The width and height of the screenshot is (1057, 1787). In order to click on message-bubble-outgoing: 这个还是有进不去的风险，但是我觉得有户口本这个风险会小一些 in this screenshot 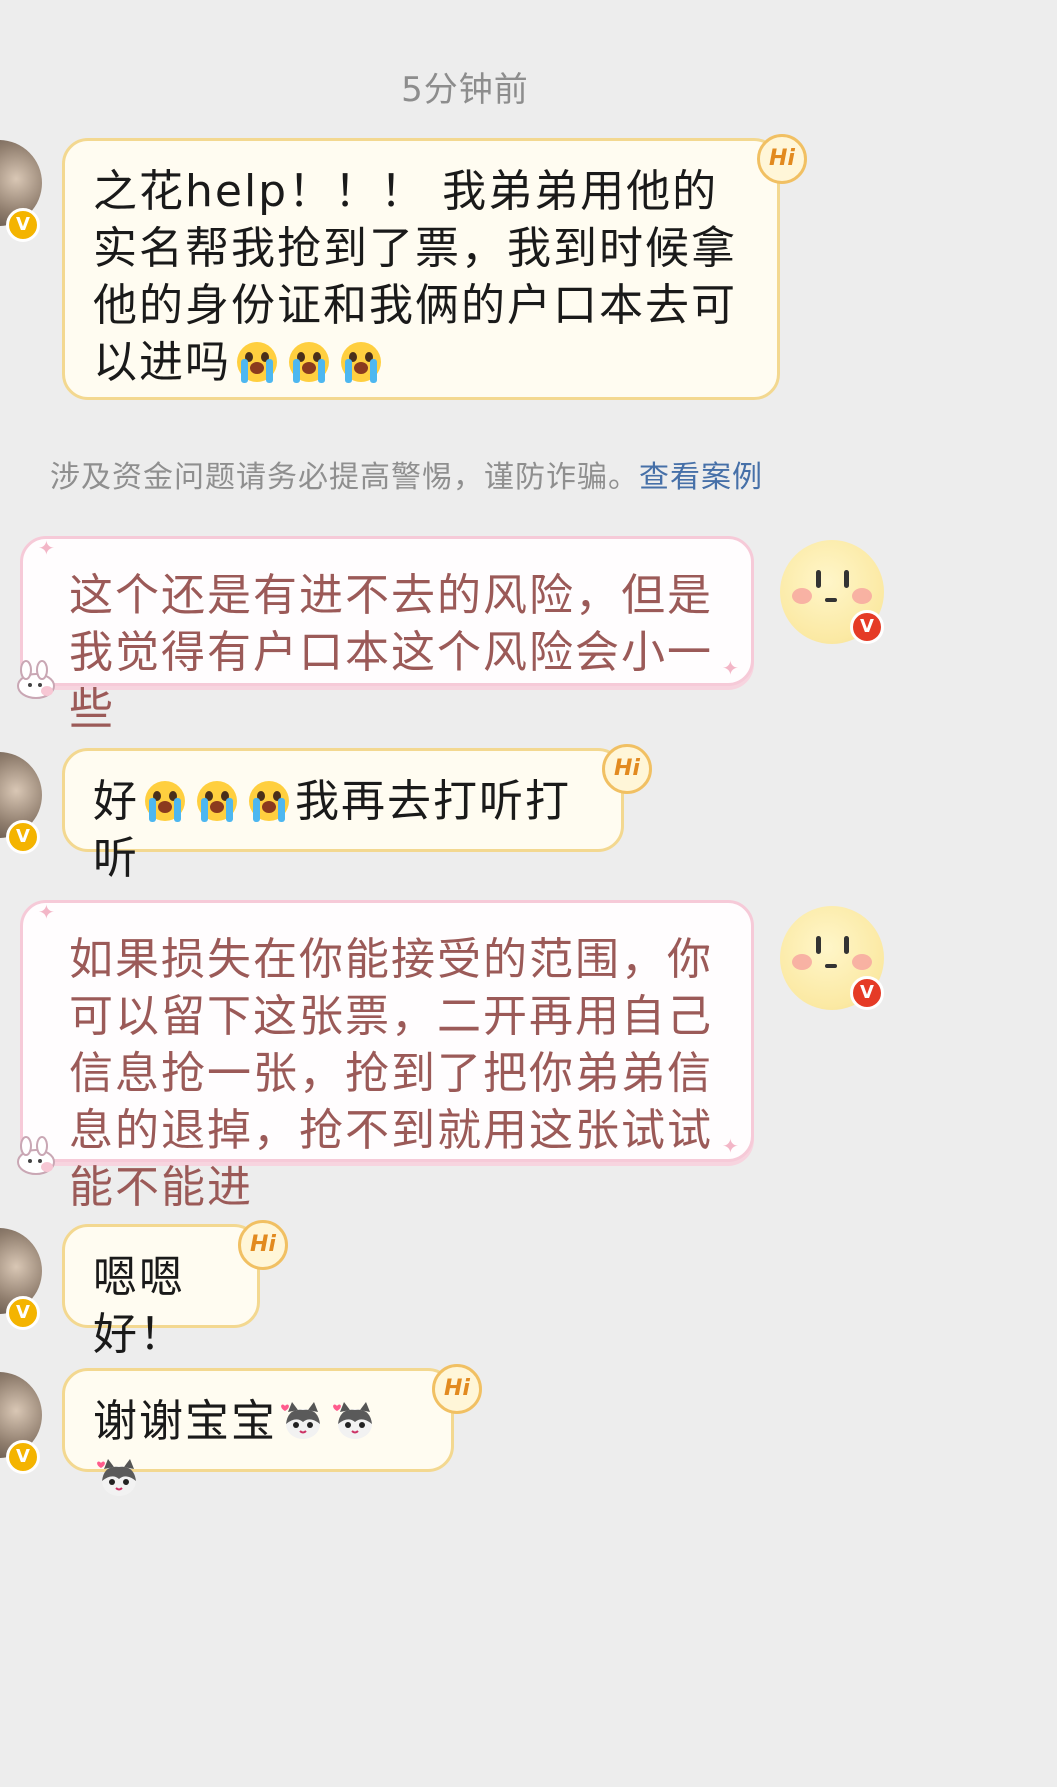, I will do `click(387, 635)`.